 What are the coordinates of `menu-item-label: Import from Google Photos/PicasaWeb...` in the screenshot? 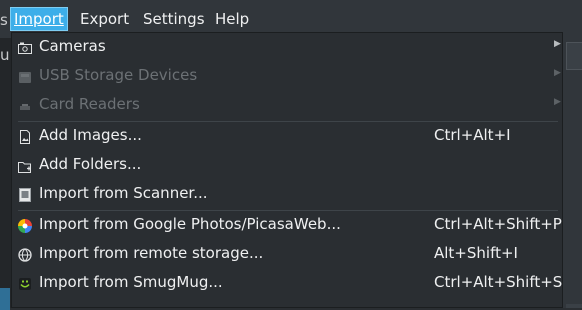 It's located at (190, 224).